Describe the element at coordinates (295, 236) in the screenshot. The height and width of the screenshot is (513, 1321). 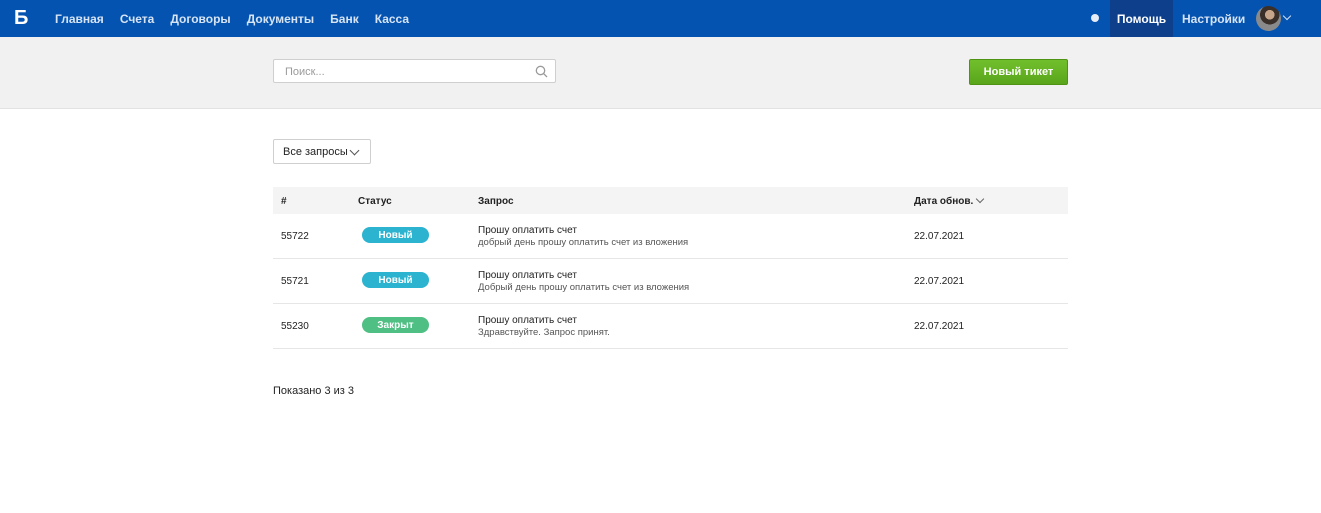
I see `ticket-id: 55722` at that location.